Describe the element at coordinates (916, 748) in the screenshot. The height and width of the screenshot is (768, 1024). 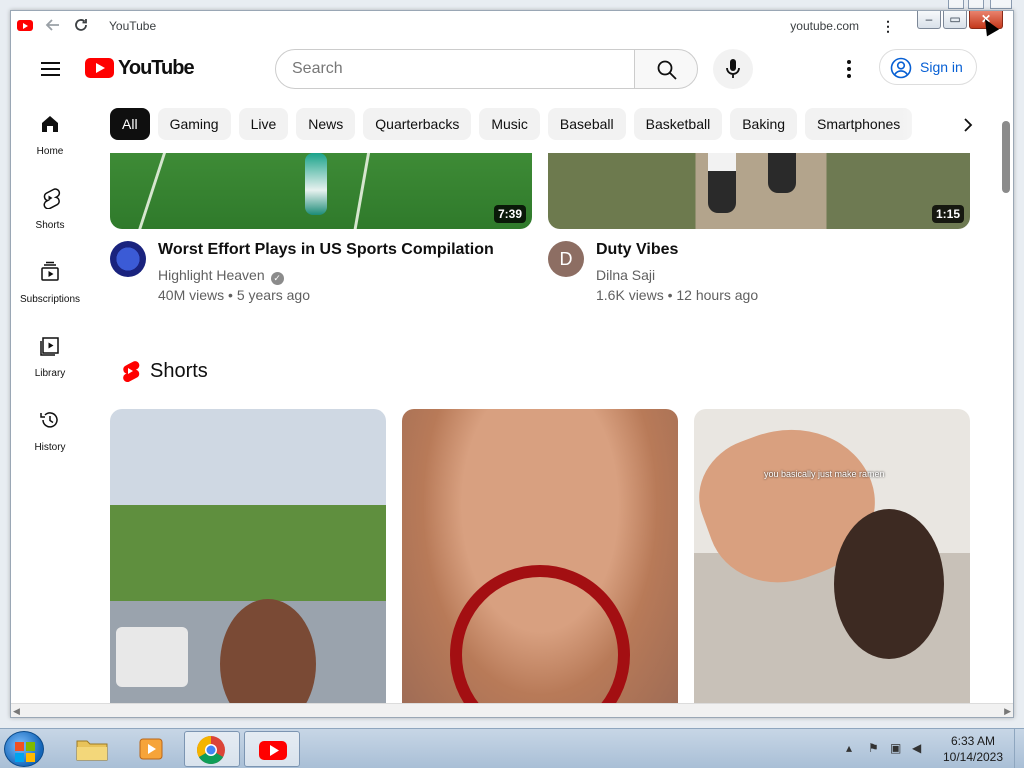
I see `volume-muted-icon: ◀` at that location.